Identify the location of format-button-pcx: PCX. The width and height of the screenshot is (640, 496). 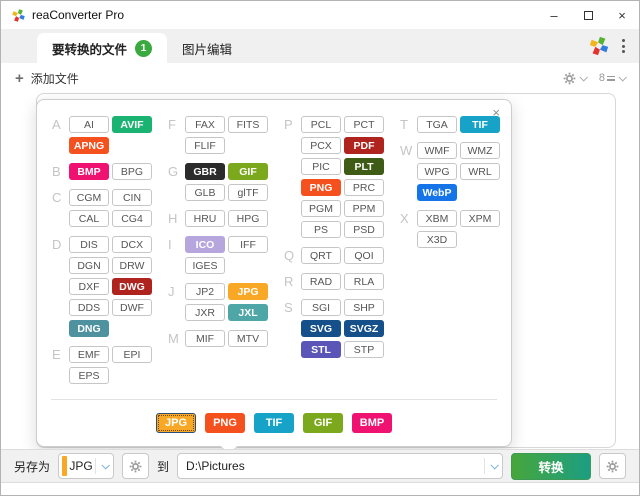
(321, 145).